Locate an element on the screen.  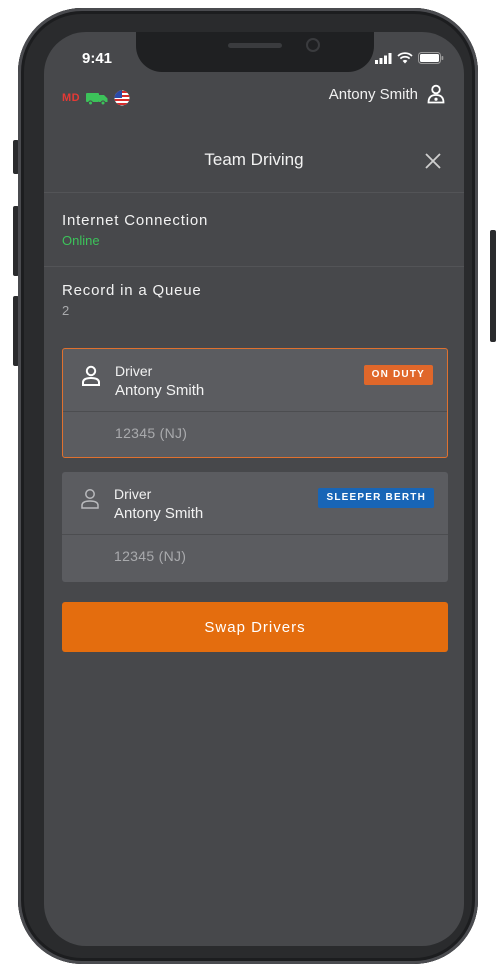
speaker-grille is located at coordinates (255, 45).